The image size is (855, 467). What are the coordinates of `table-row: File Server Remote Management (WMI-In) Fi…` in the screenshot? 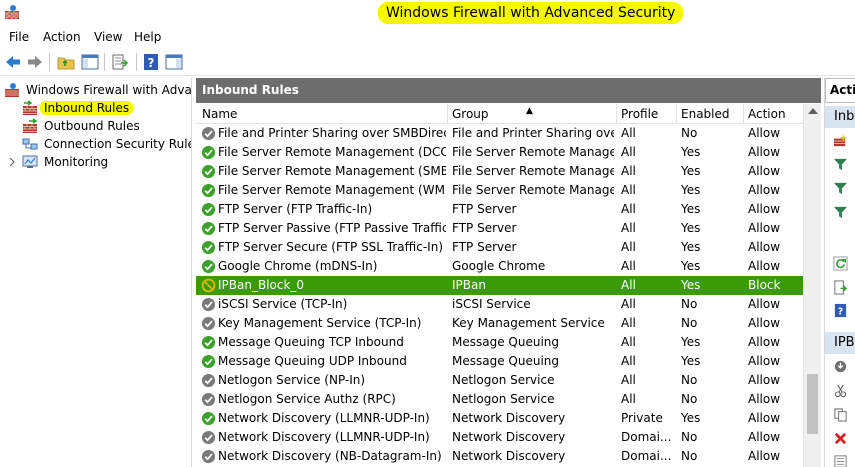 It's located at (499, 190).